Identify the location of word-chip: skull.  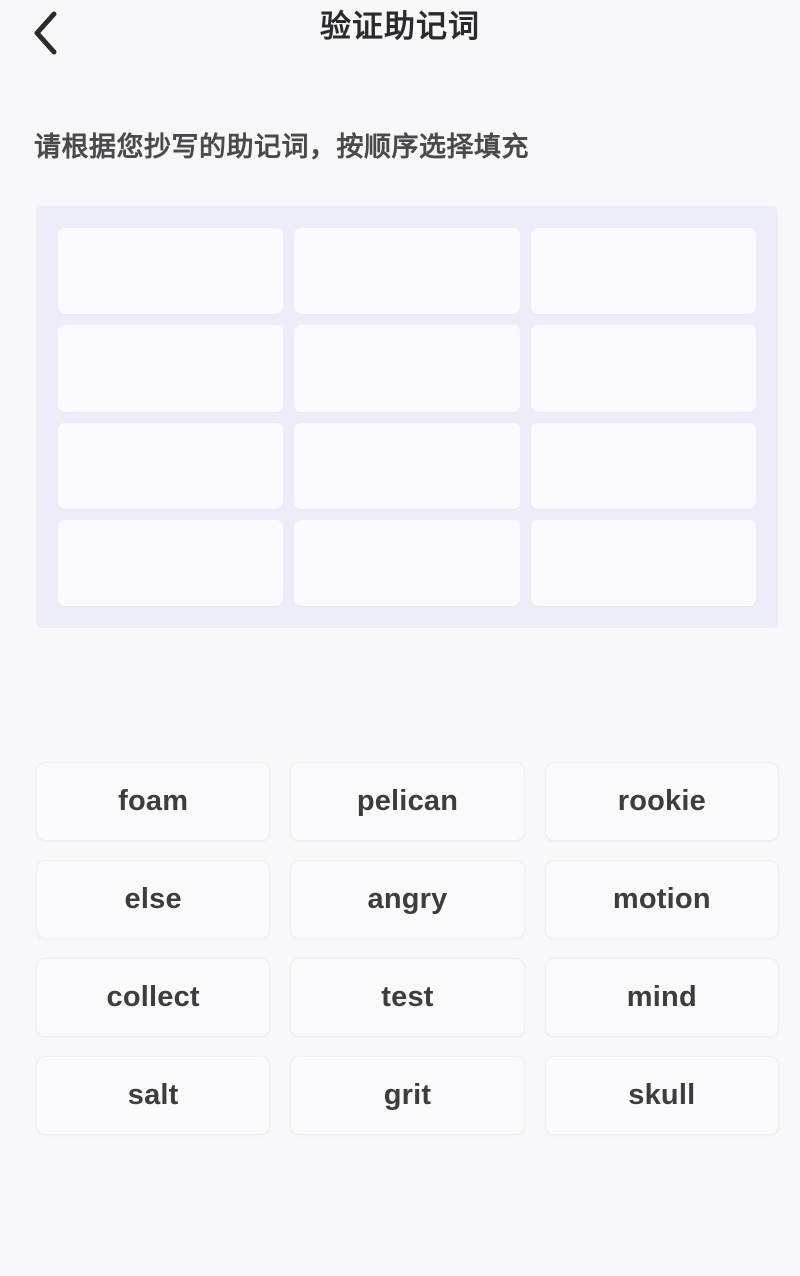
(661, 1095).